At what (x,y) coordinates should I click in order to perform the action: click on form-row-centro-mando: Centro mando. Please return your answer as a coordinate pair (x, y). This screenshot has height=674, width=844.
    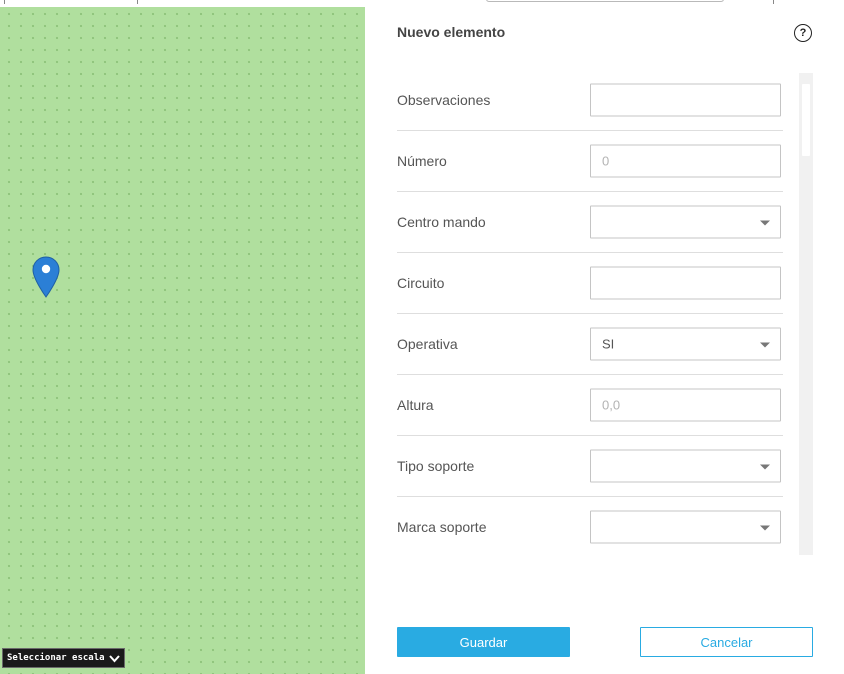
    Looking at the image, I should click on (590, 222).